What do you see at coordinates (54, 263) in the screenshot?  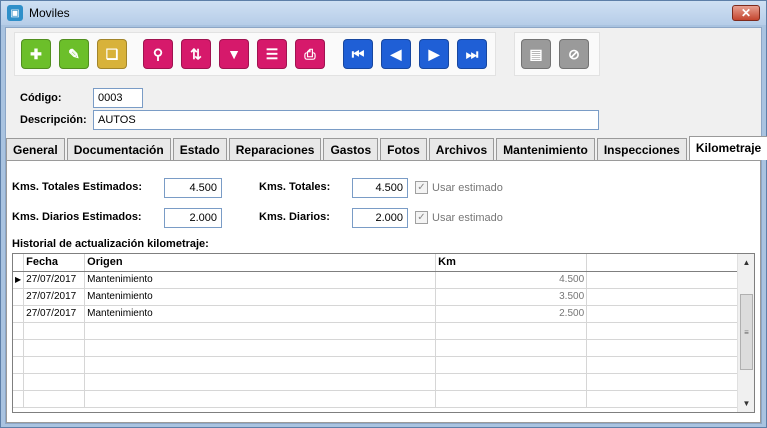 I see `col-header-fecha: Fecha` at bounding box center [54, 263].